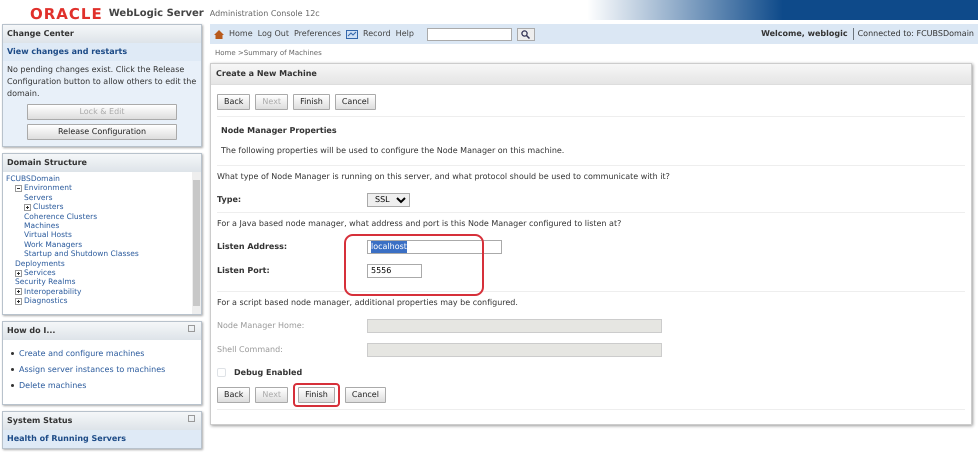 This screenshot has width=978, height=457. I want to click on search-icon, so click(525, 34).